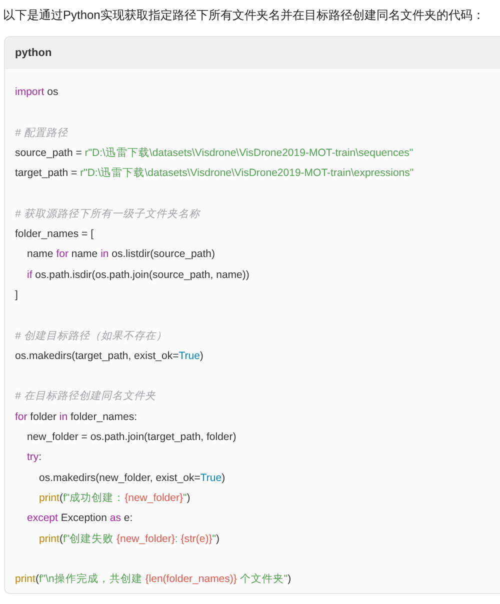 This screenshot has height=604, width=500. Describe the element at coordinates (80, 518) in the screenshot. I see `code-line: except Exception as e:` at that location.